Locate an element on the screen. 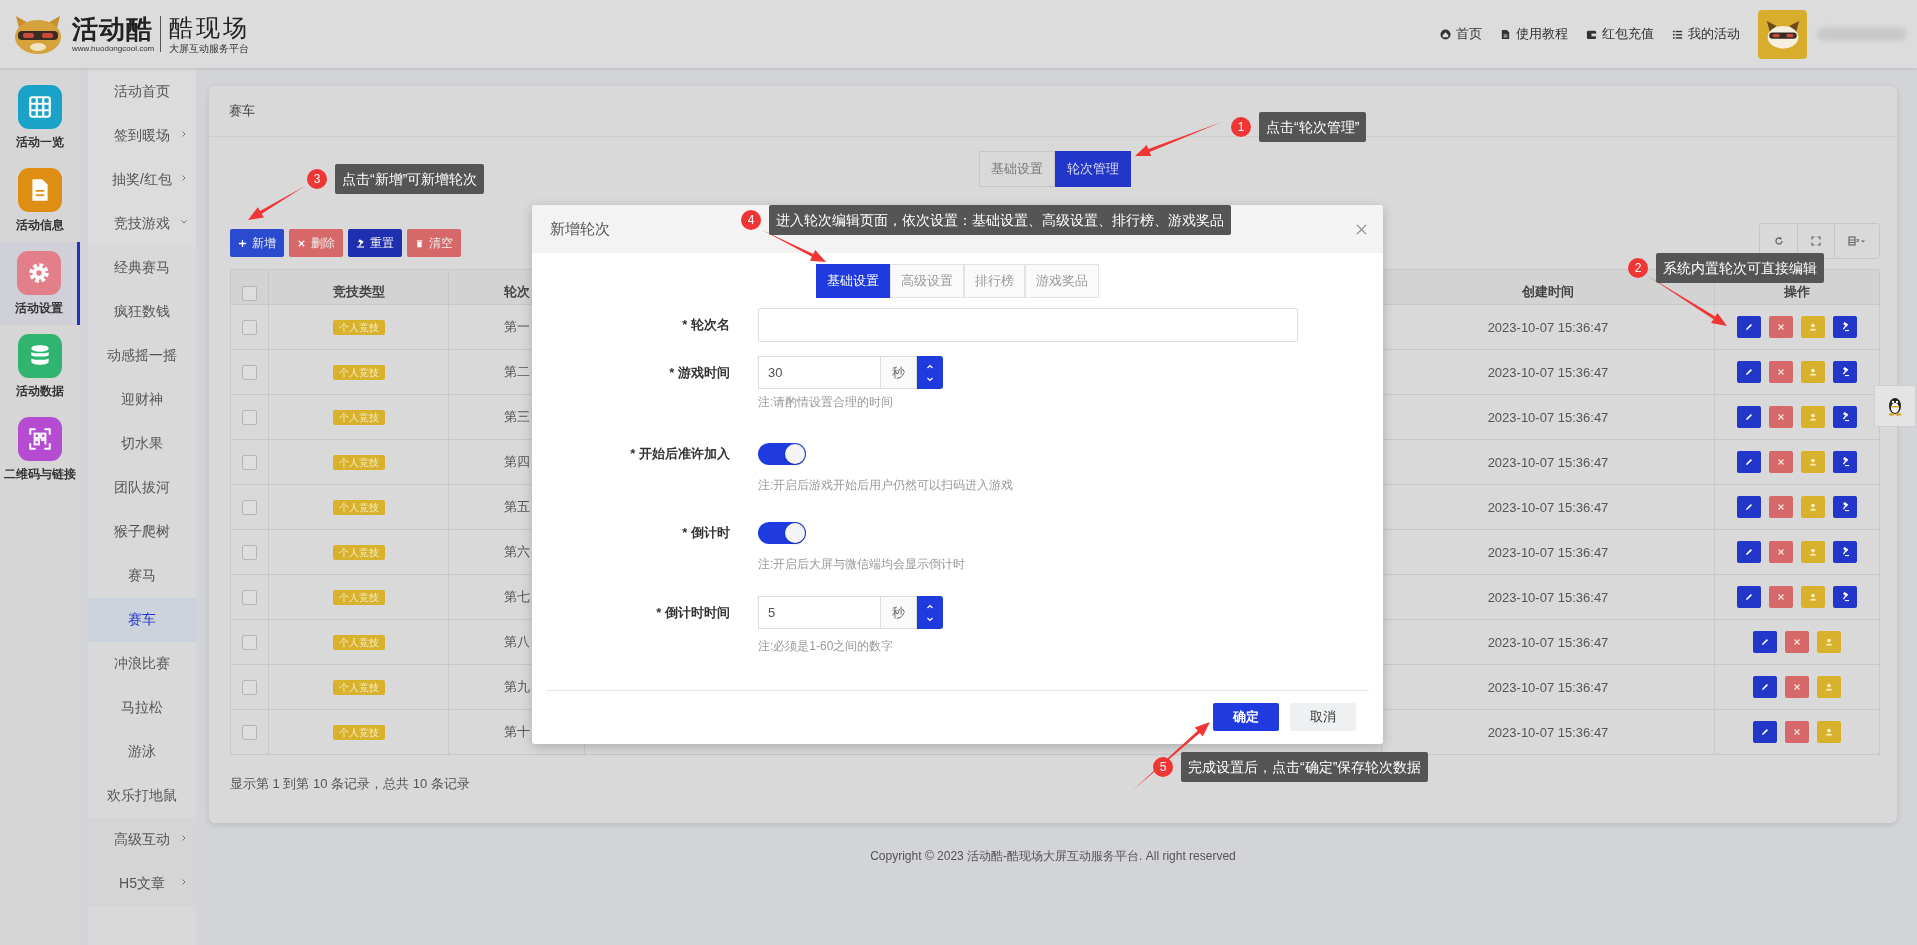  page-title: 赛车 is located at coordinates (242, 111).